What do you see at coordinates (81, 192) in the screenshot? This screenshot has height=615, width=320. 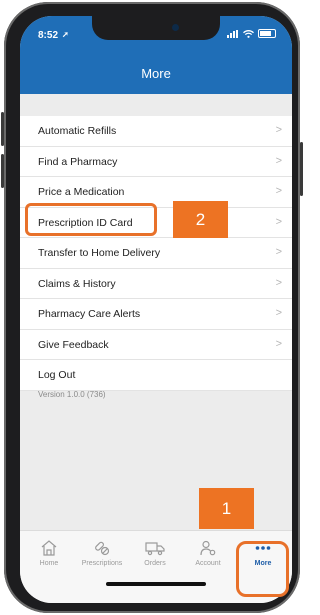 I see `menu-item-label: Price a Medication` at bounding box center [81, 192].